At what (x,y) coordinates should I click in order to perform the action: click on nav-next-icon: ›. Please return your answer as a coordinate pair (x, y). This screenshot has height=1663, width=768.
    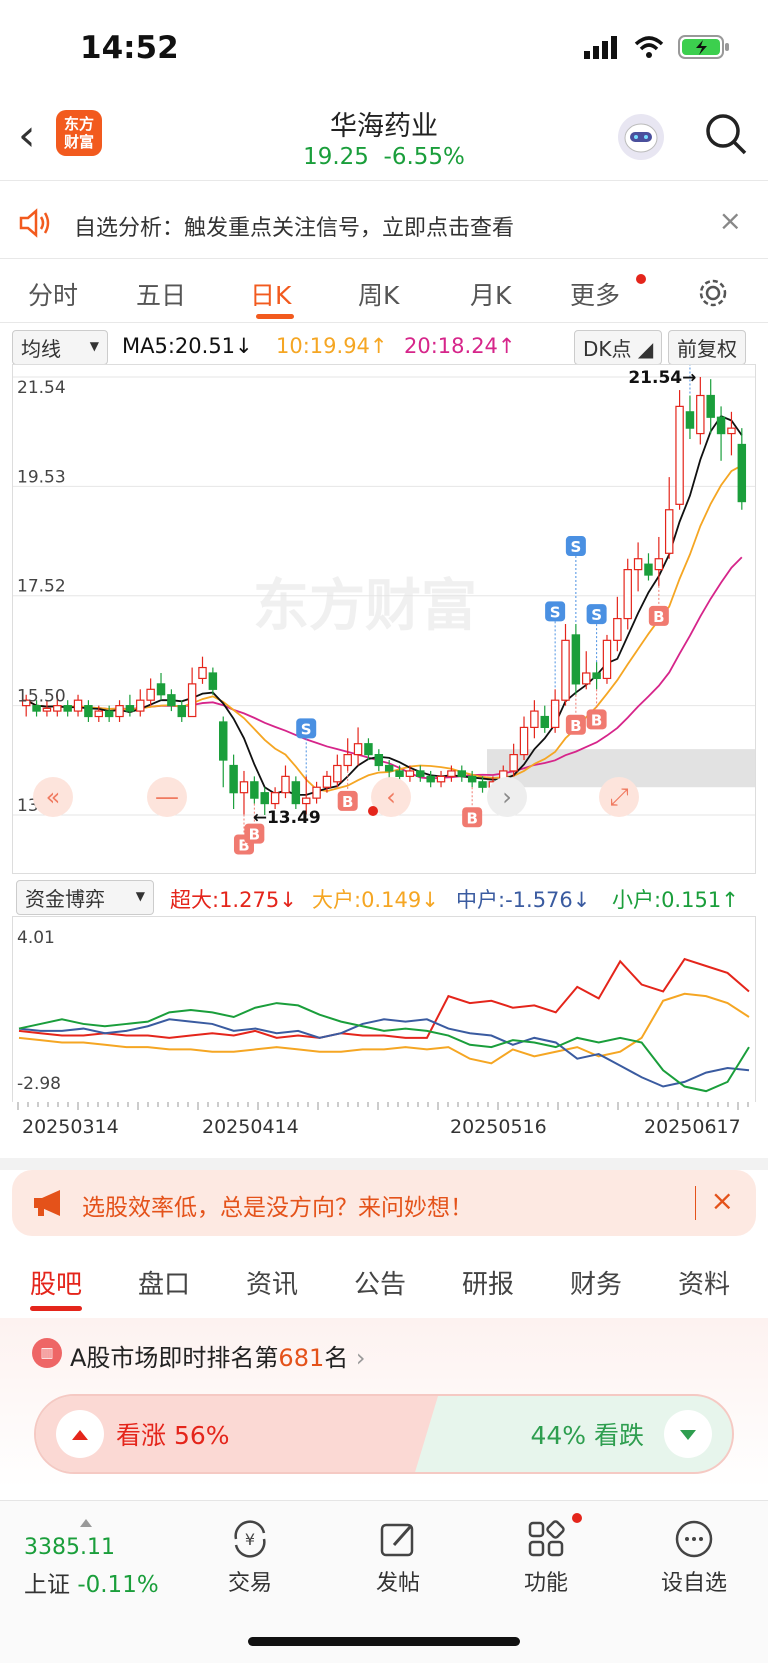
    Looking at the image, I should click on (507, 797).